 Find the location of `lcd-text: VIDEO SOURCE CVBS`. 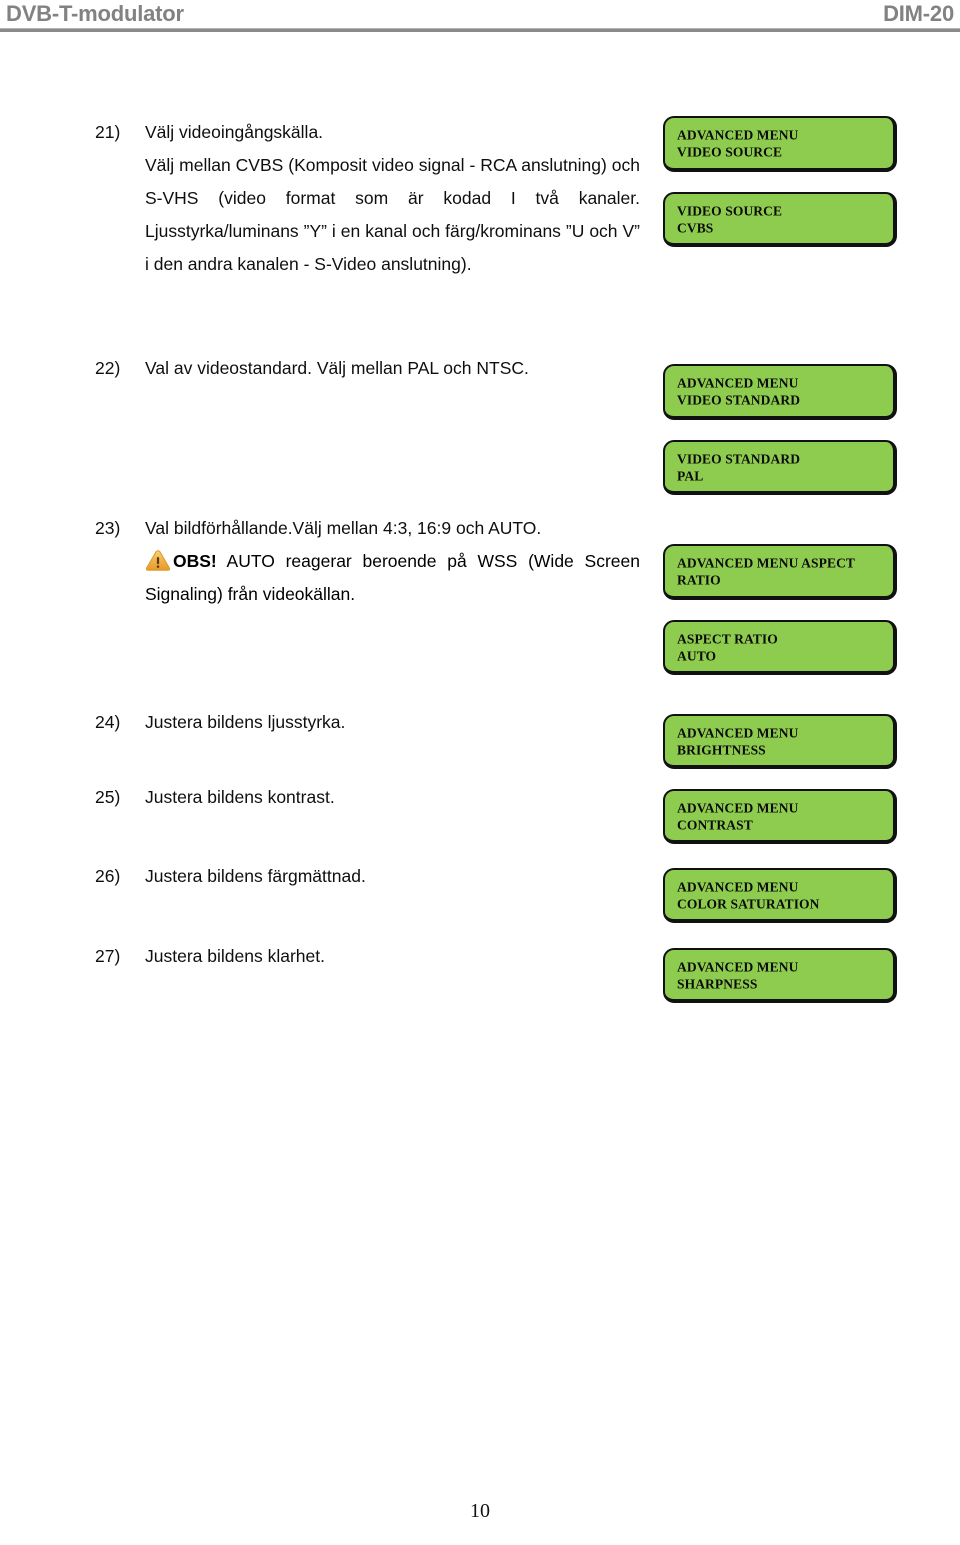

lcd-text: VIDEO SOURCE CVBS is located at coordinates (779, 219).